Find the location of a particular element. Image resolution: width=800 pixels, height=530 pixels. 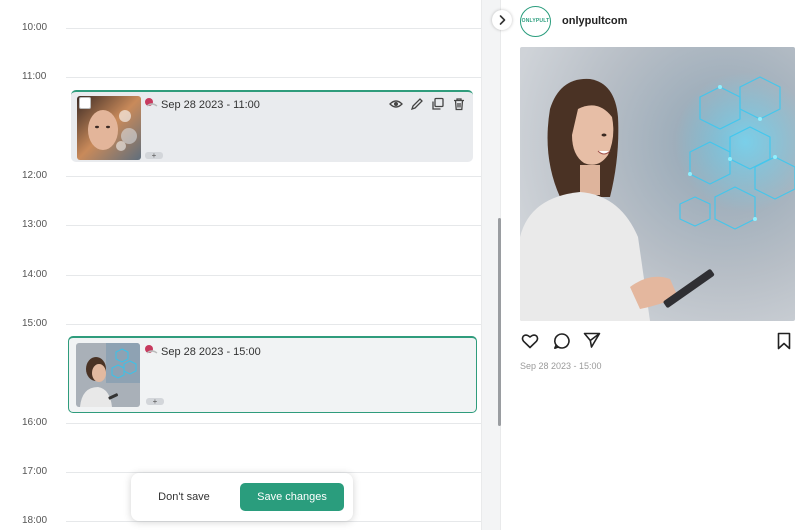

hour-label: 10:00 is located at coordinates (35, 27).